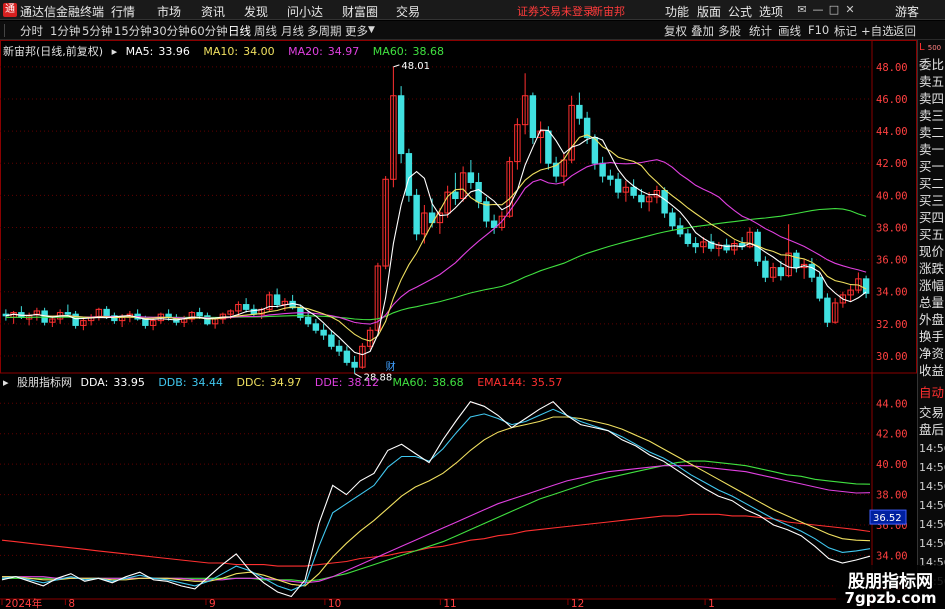 The height and width of the screenshot is (609, 945). I want to click on quote-field-label: 买五, so click(932, 234).